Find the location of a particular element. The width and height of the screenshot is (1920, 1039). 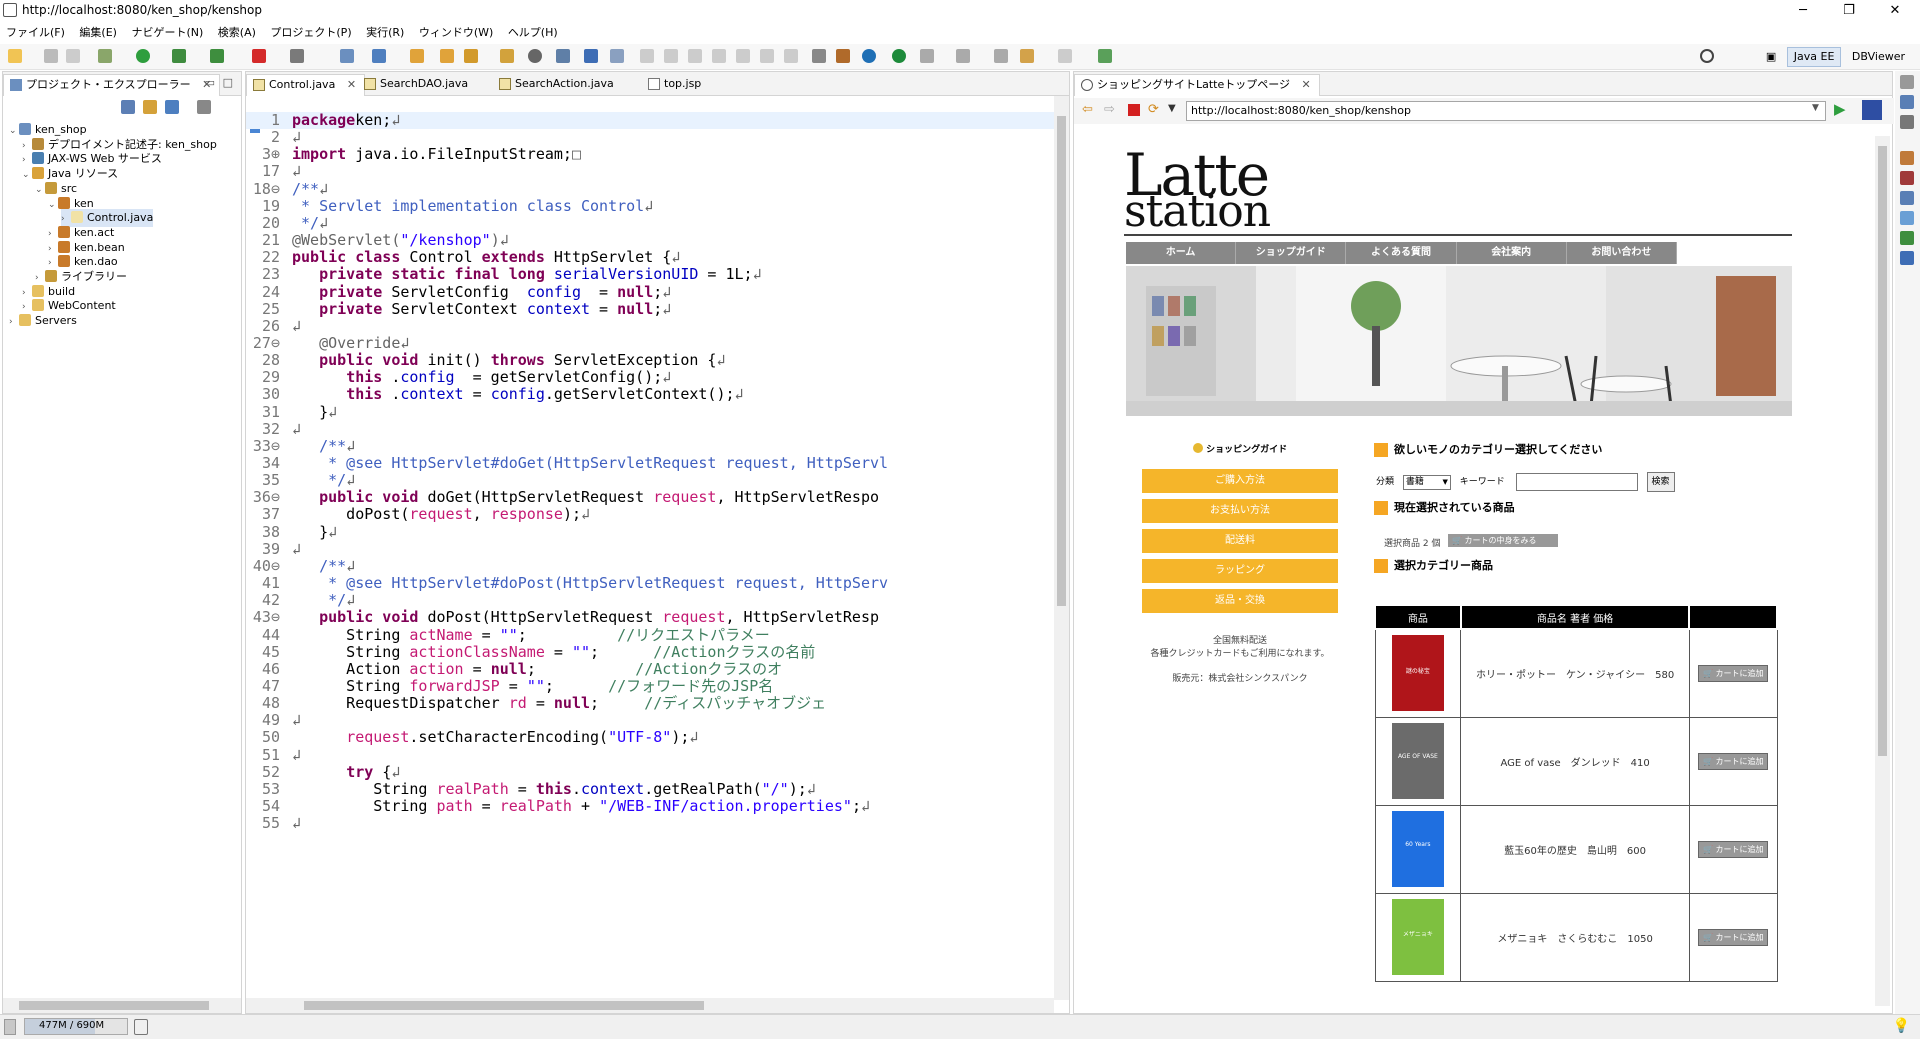

open-perspective-icon: ▣ is located at coordinates (1771, 57).